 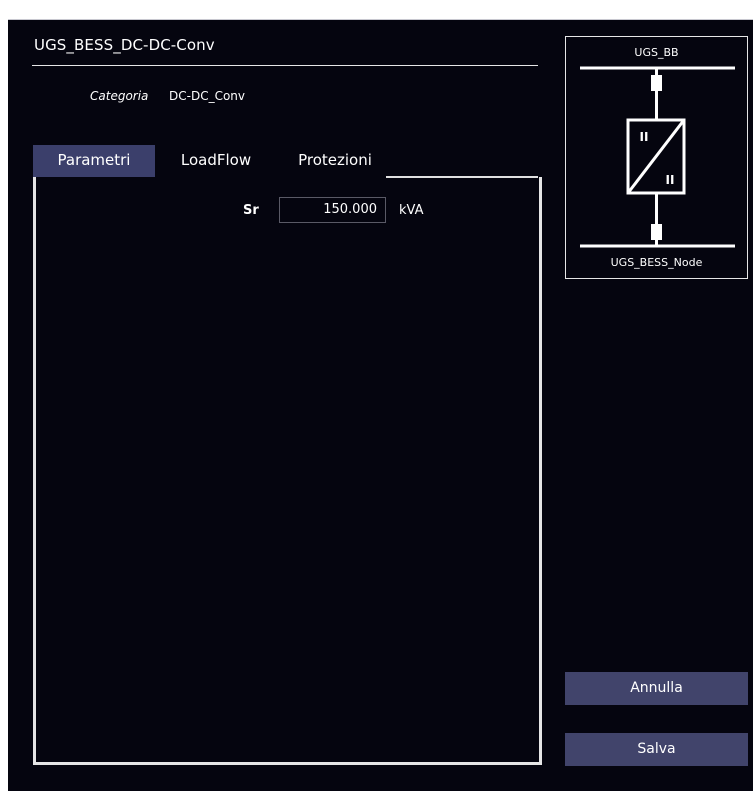 I want to click on converter-dc-in-label: II, so click(x=644, y=137).